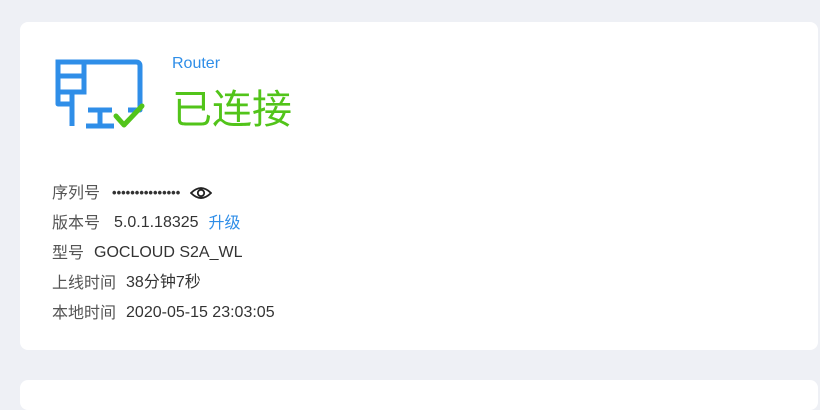  I want to click on serial-row: 序列号 •••••••••••••••, so click(163, 193).